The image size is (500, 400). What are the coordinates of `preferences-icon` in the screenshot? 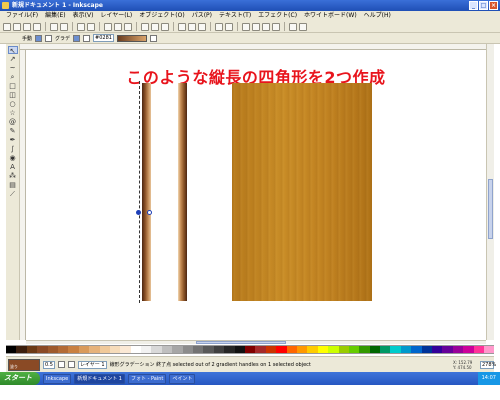 It's located at (293, 26).